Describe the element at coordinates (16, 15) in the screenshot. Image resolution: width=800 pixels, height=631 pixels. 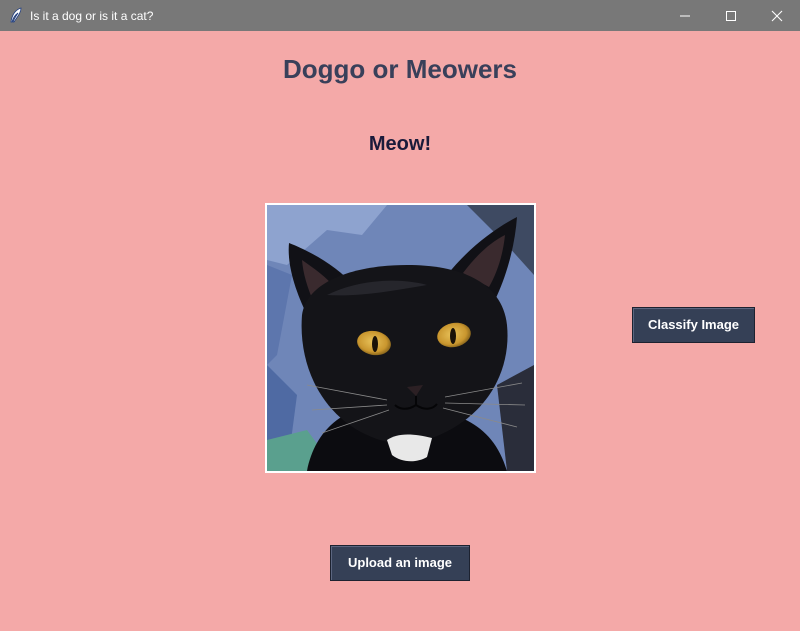
I see `feather-icon` at that location.